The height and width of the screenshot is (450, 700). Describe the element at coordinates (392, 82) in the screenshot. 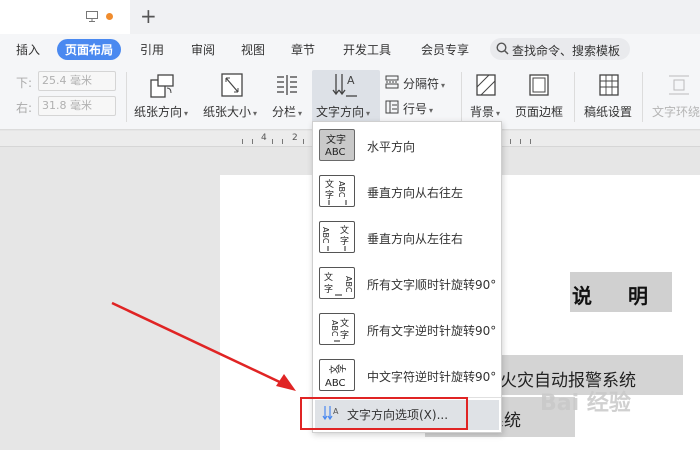

I see `breaks-icon` at that location.